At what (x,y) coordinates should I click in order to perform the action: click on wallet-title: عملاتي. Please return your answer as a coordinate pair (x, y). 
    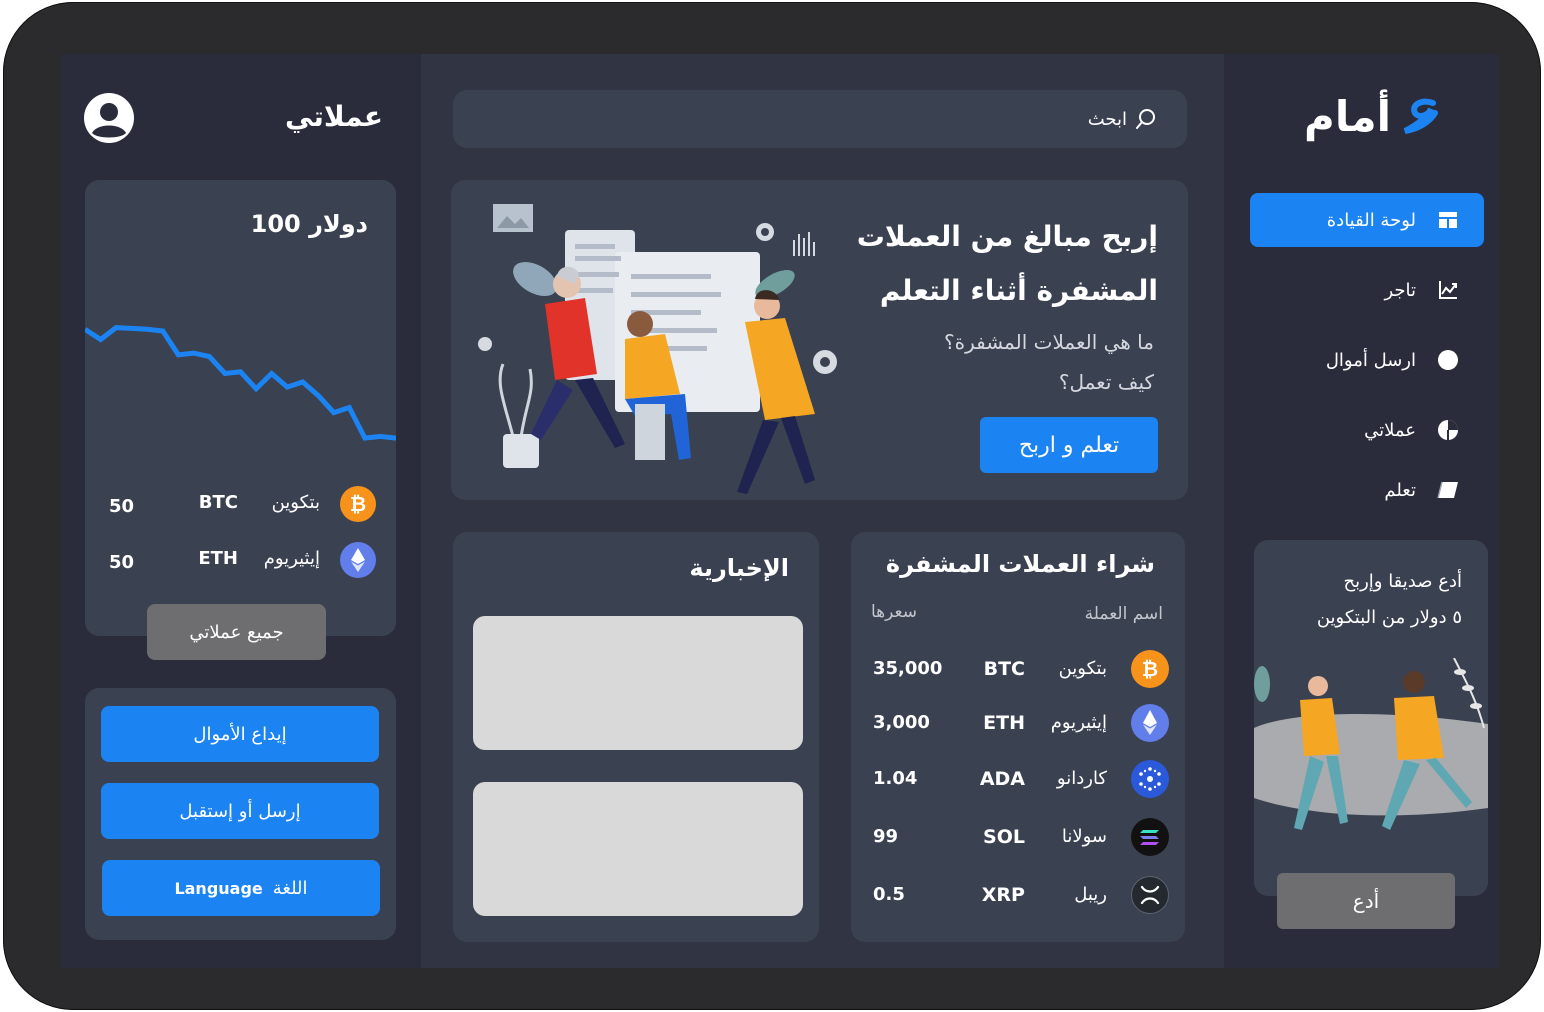
    Looking at the image, I should click on (334, 116).